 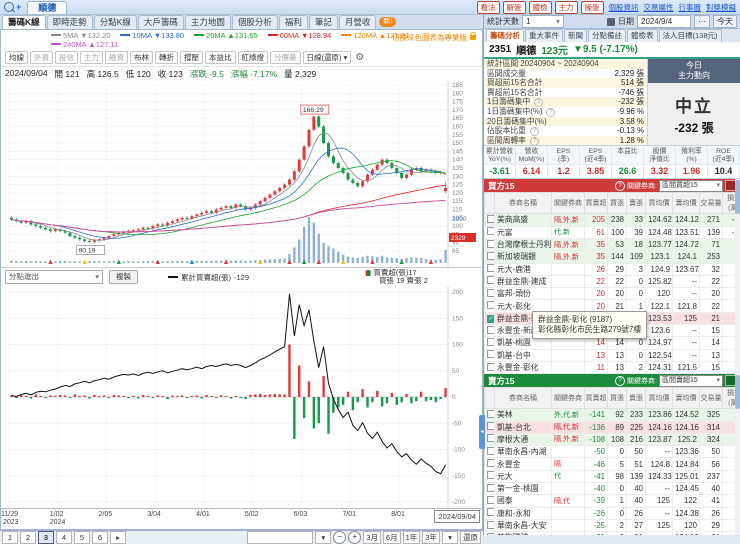 What do you see at coordinates (16, 57) in the screenshot?
I see `overlay-button: 均線` at bounding box center [16, 57].